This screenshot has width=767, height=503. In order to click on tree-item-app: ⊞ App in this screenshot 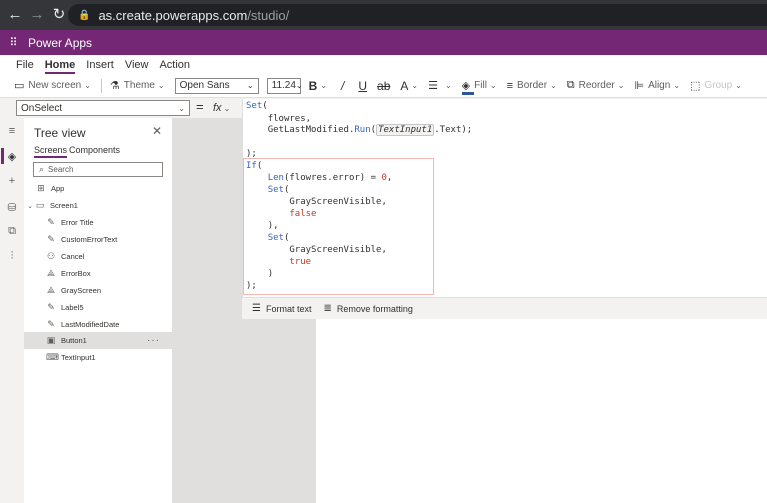, I will do `click(98, 188)`.